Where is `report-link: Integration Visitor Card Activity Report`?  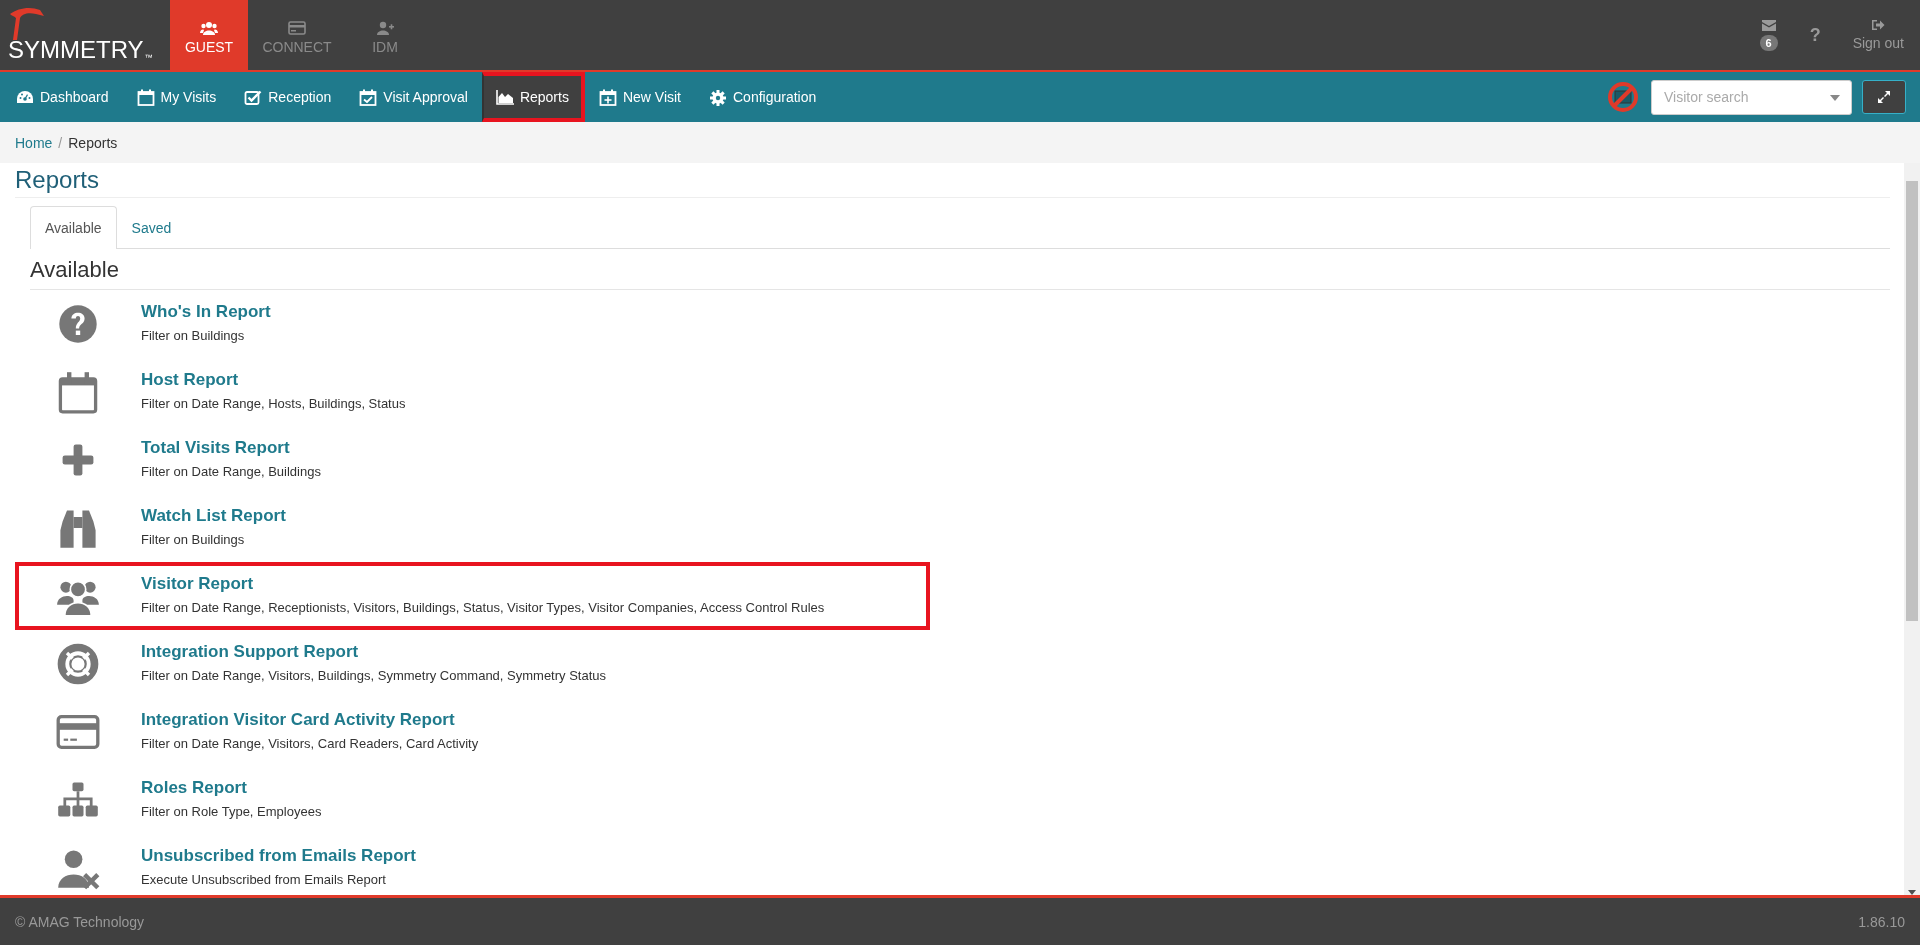
report-link: Integration Visitor Card Activity Report is located at coordinates (310, 719).